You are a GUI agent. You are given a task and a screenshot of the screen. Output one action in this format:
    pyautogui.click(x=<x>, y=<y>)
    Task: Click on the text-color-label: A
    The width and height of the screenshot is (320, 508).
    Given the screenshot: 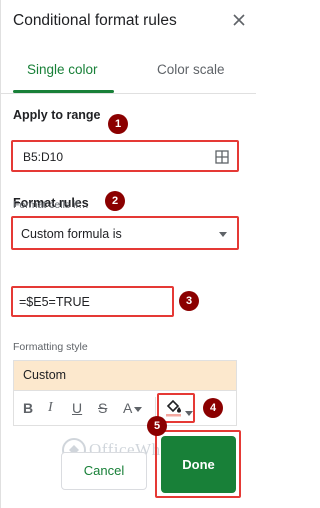 What is the action you would take?
    pyautogui.click(x=128, y=408)
    